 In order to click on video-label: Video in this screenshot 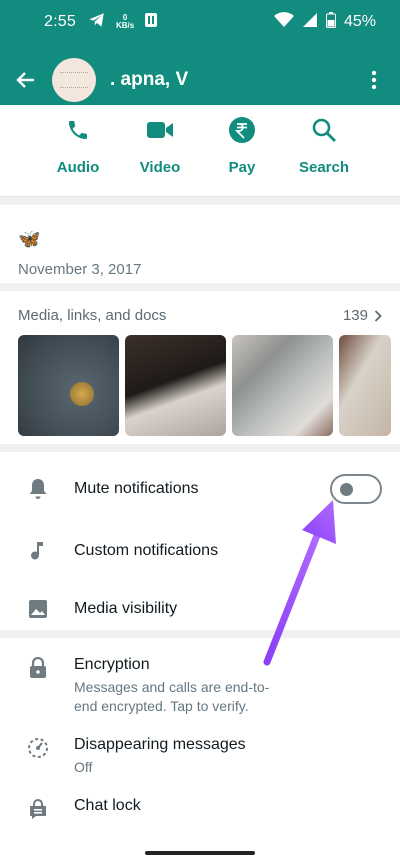, I will do `click(160, 167)`.